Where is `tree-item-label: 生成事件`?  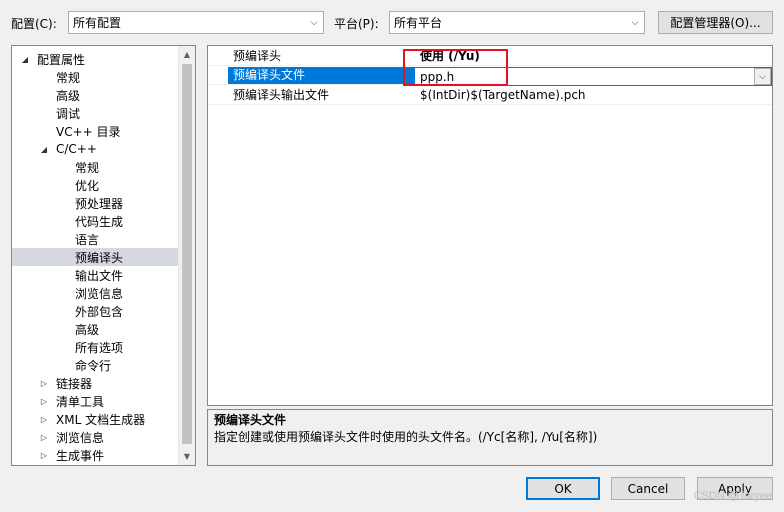
tree-item-label: 生成事件 is located at coordinates (80, 455).